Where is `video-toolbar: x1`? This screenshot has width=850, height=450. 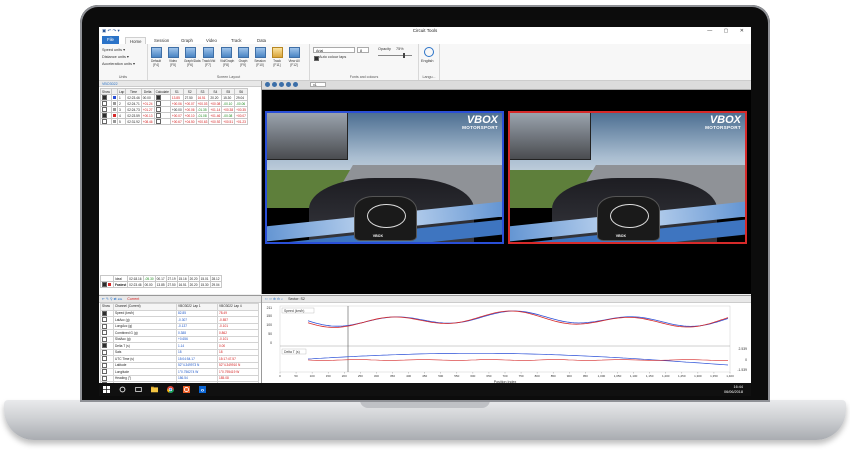 video-toolbar: x1 is located at coordinates (506, 85).